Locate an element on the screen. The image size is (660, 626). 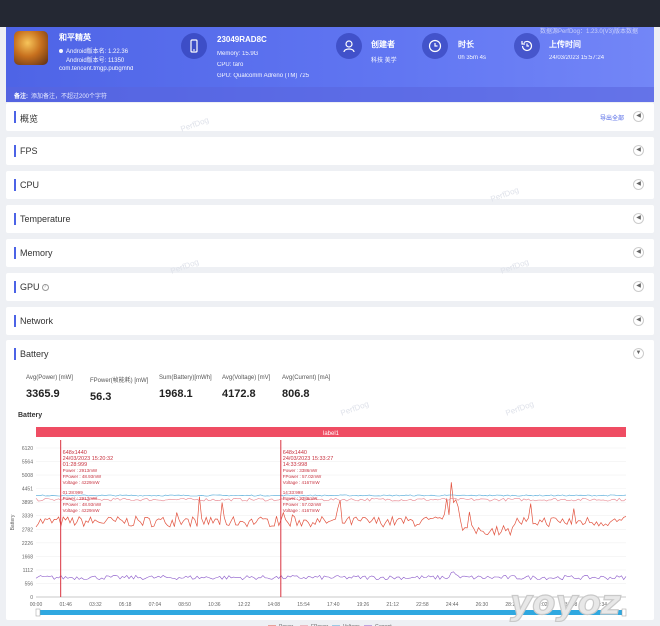
x-tick-label: 12:22 is located at coordinates (244, 605).